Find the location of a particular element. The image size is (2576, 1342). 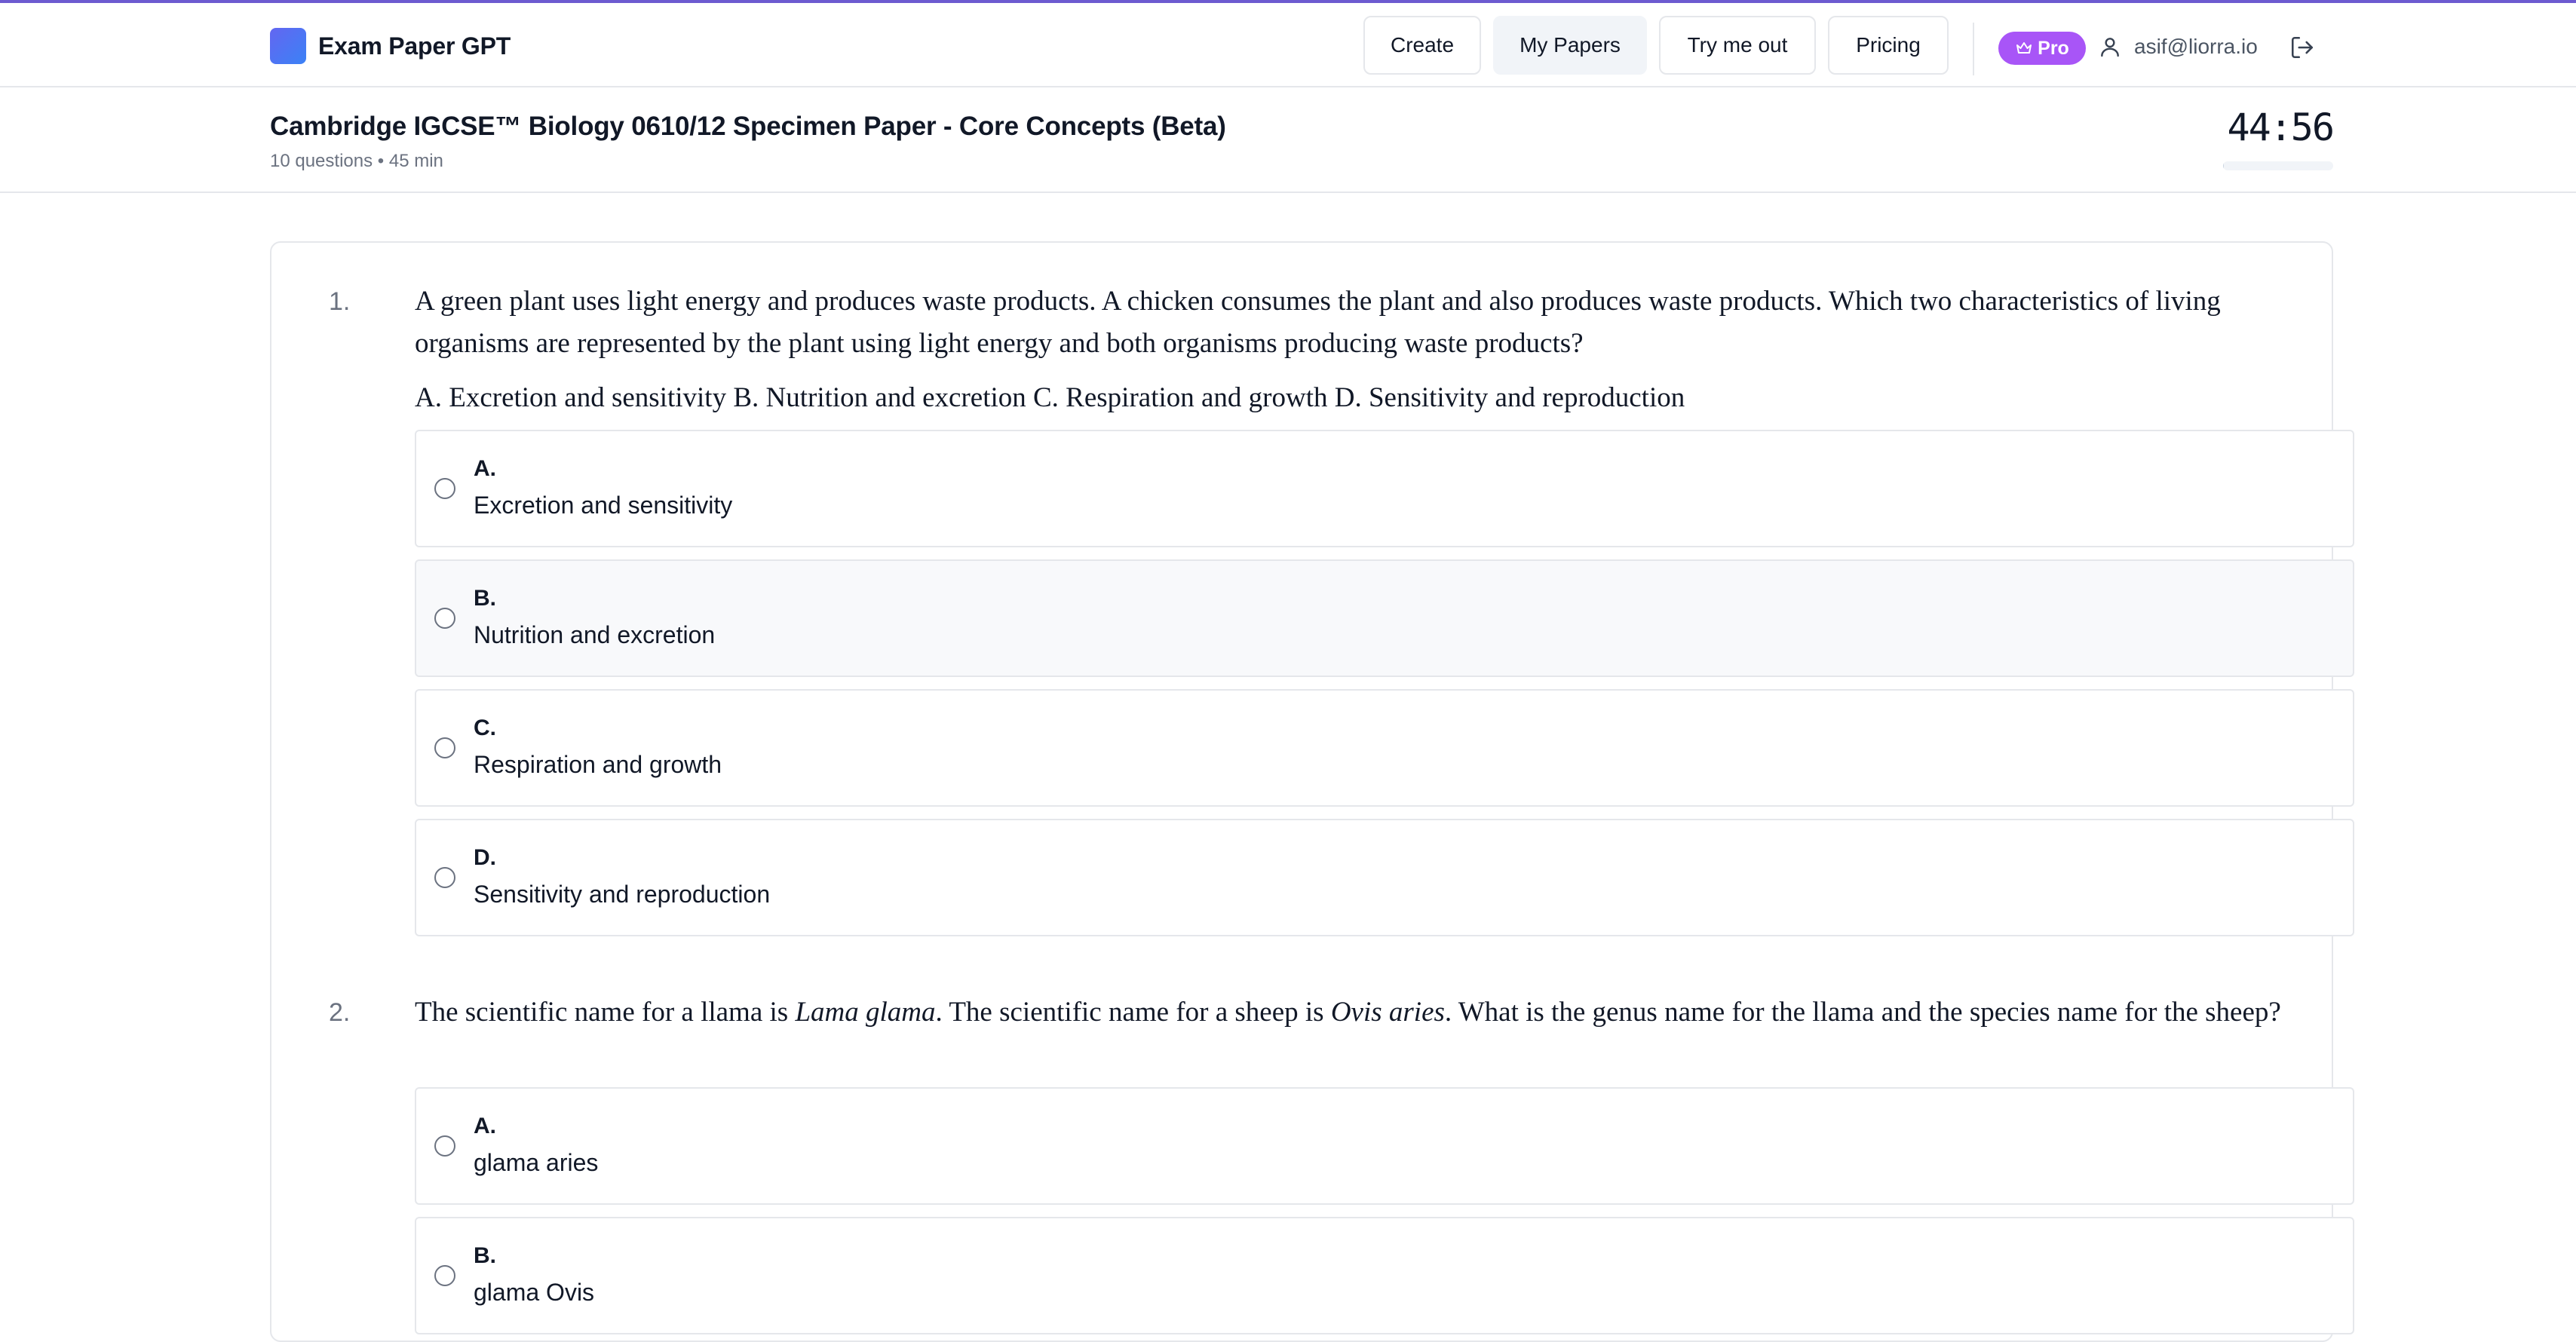

user-icon is located at coordinates (2110, 47).